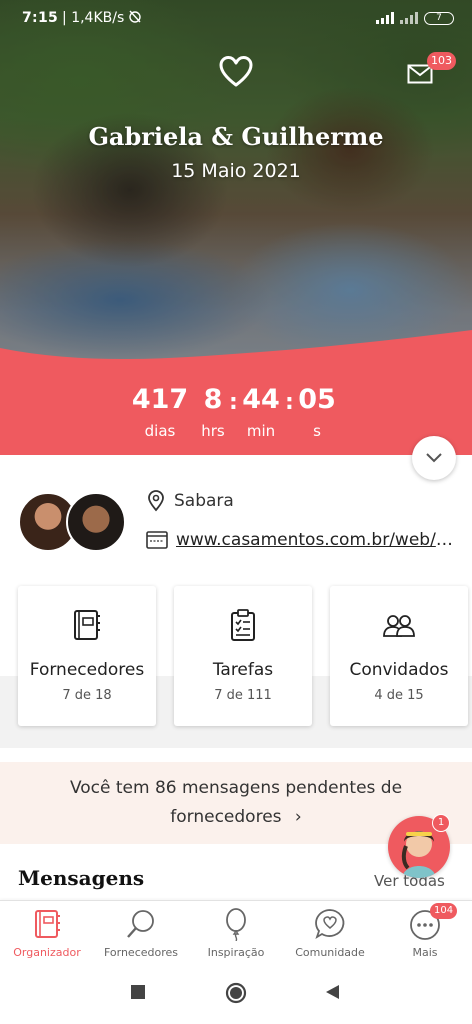 This screenshot has height=1024, width=472. Describe the element at coordinates (135, 18) in the screenshot. I see `alarm-off-icon` at that location.